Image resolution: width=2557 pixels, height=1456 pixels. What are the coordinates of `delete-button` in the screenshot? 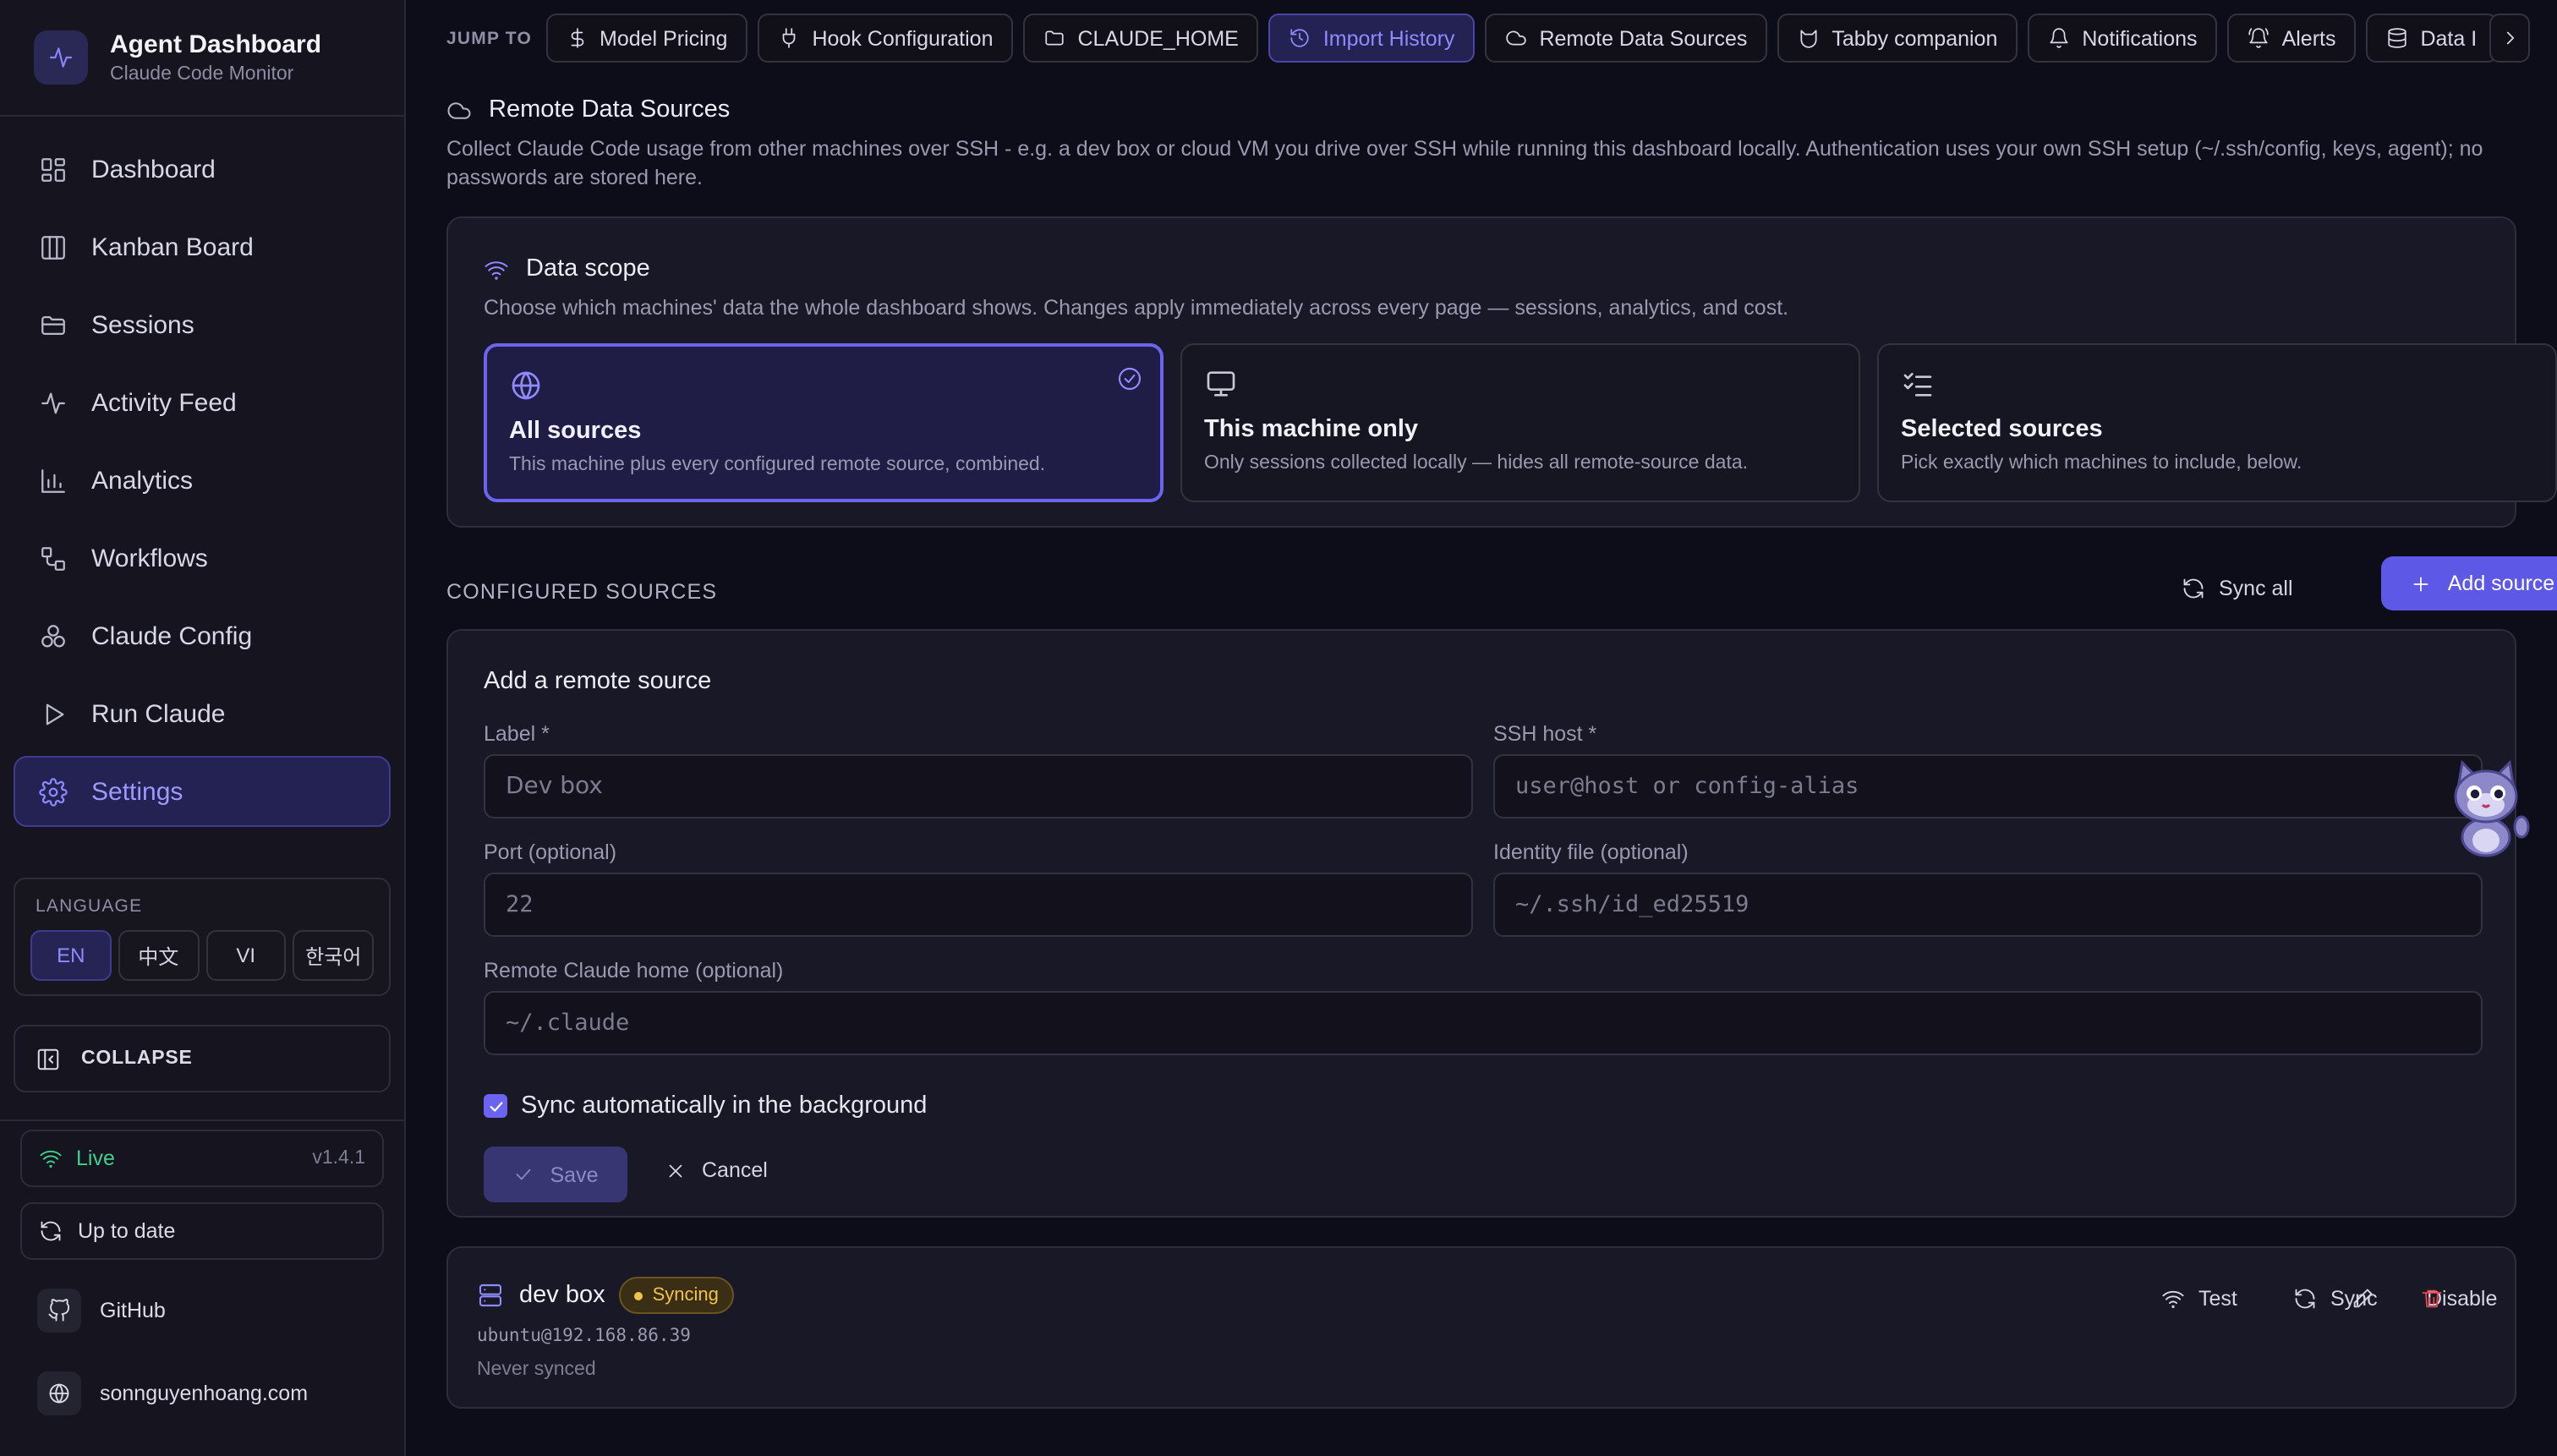 It's located at (2432, 1299).